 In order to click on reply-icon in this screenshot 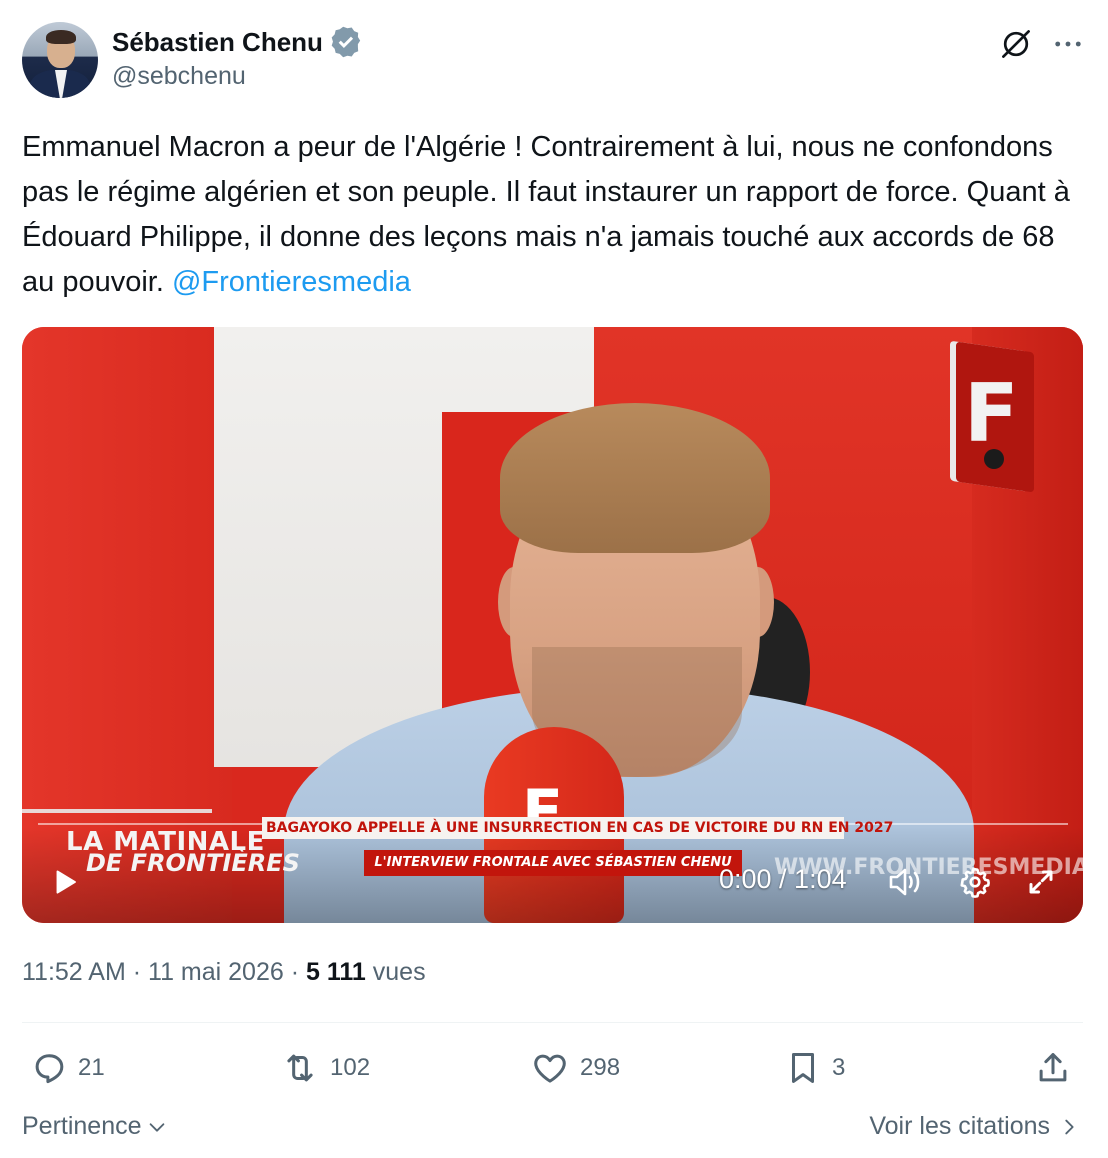, I will do `click(49, 1069)`.